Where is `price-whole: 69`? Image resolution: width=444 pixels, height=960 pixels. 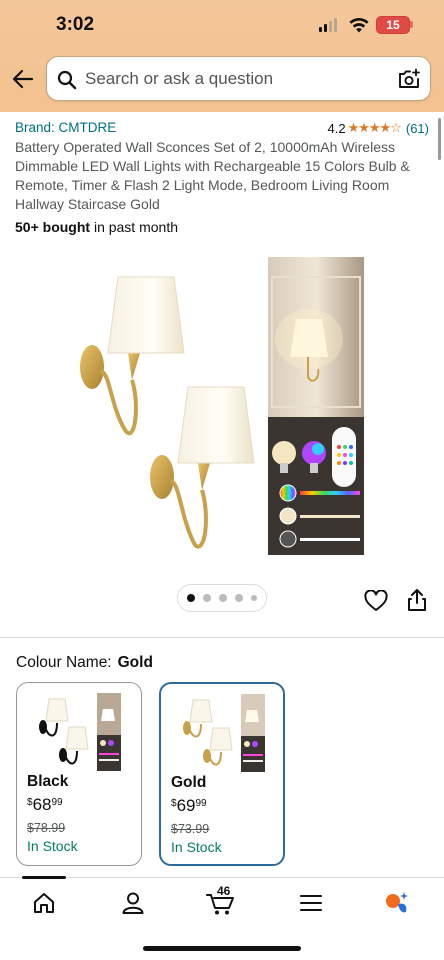
price-whole: 69 is located at coordinates (186, 805).